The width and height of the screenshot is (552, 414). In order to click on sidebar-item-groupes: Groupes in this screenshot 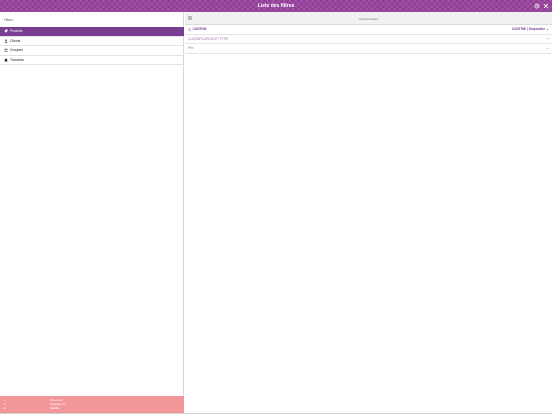, I will do `click(92, 51)`.